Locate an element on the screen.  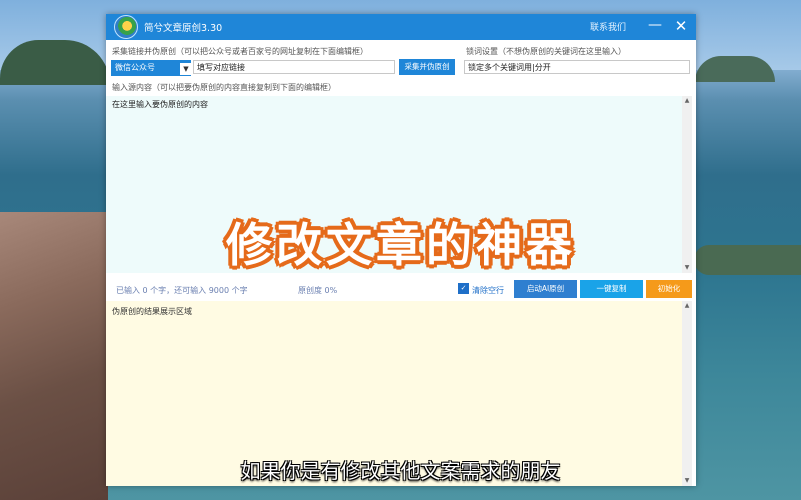
originality-text: 原创度 0% is located at coordinates (318, 290).